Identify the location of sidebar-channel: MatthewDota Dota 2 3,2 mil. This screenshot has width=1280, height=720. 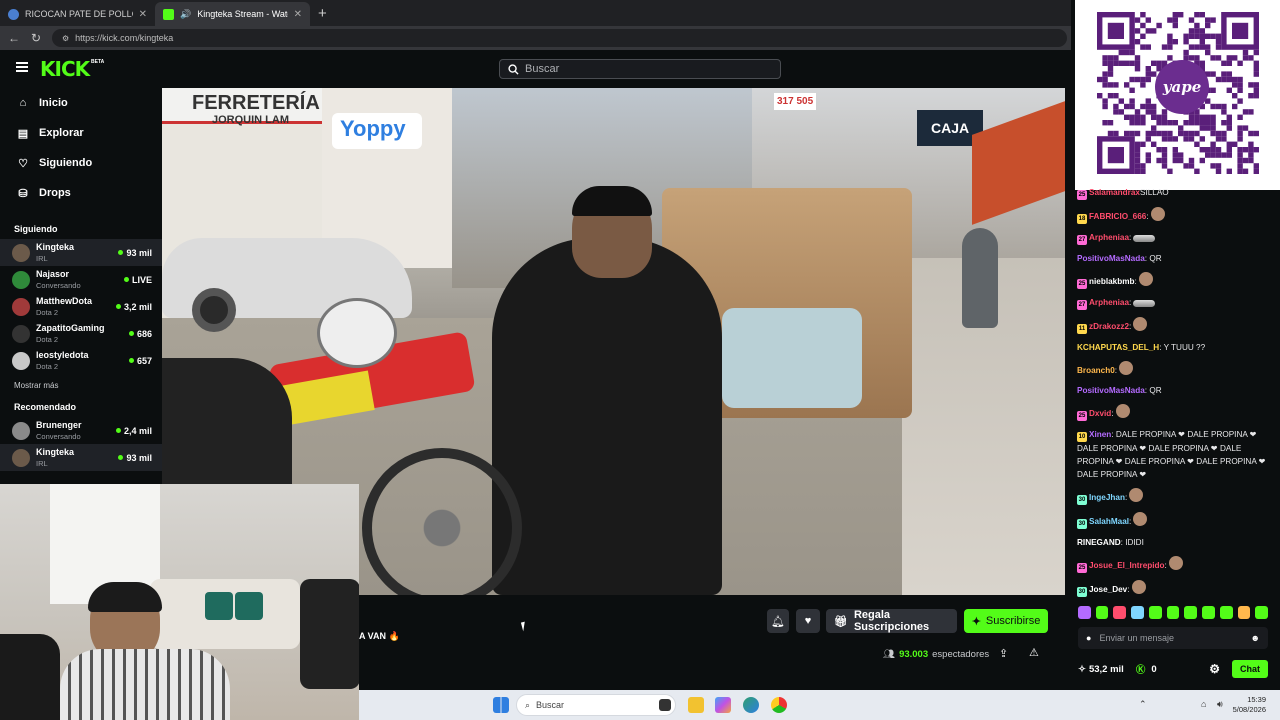
(81, 306).